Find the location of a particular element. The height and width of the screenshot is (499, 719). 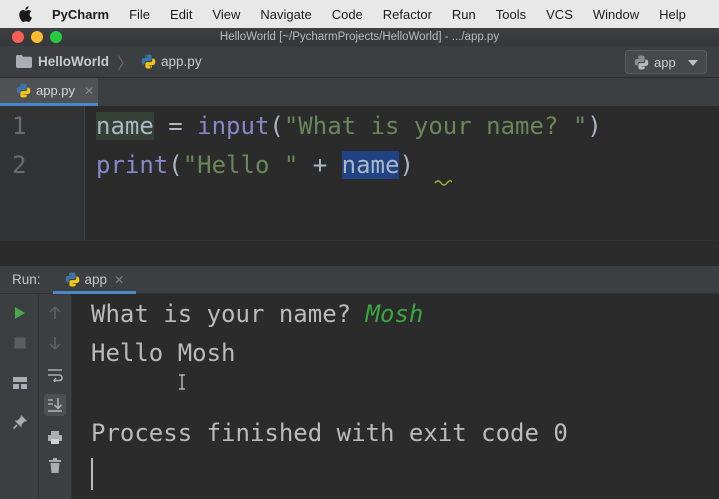

stop-button is located at coordinates (20, 343).